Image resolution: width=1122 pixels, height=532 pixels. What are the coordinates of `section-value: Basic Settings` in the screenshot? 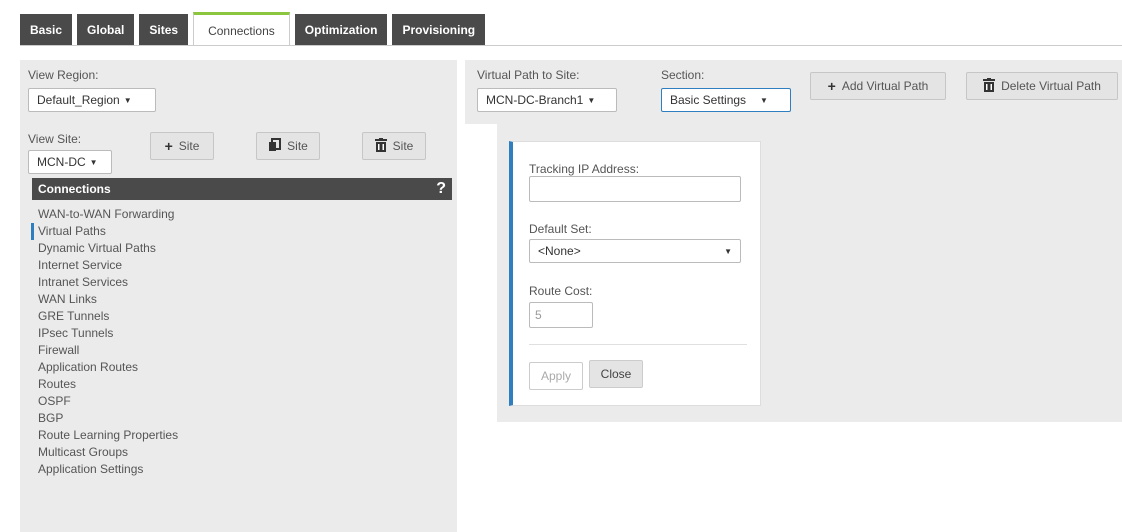 It's located at (708, 100).